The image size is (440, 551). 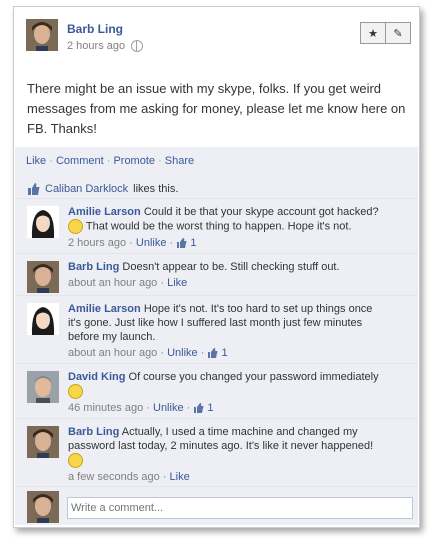 I want to click on globe-icon, so click(x=137, y=46).